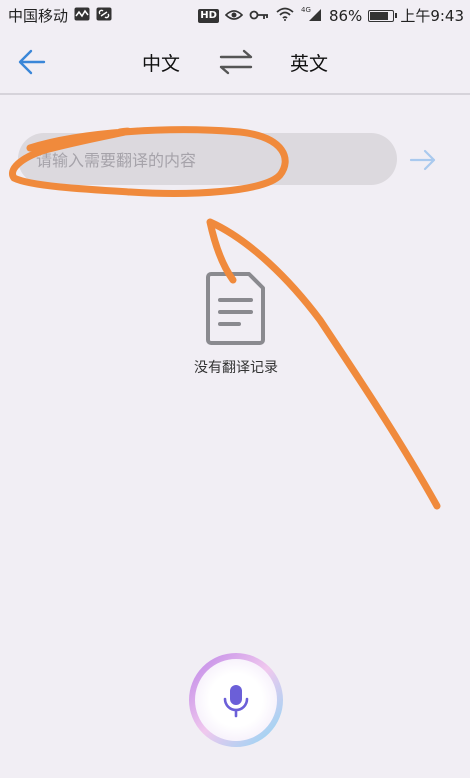 The image size is (470, 778). I want to click on arrow-right-icon, so click(422, 160).